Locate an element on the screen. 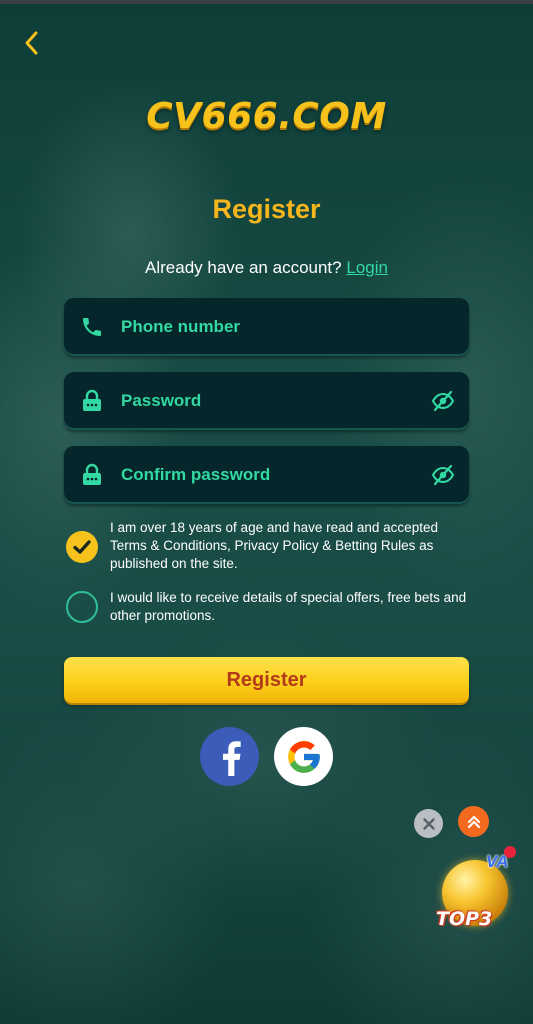 The width and height of the screenshot is (533, 1024). password-placeholder: Password is located at coordinates (161, 400).